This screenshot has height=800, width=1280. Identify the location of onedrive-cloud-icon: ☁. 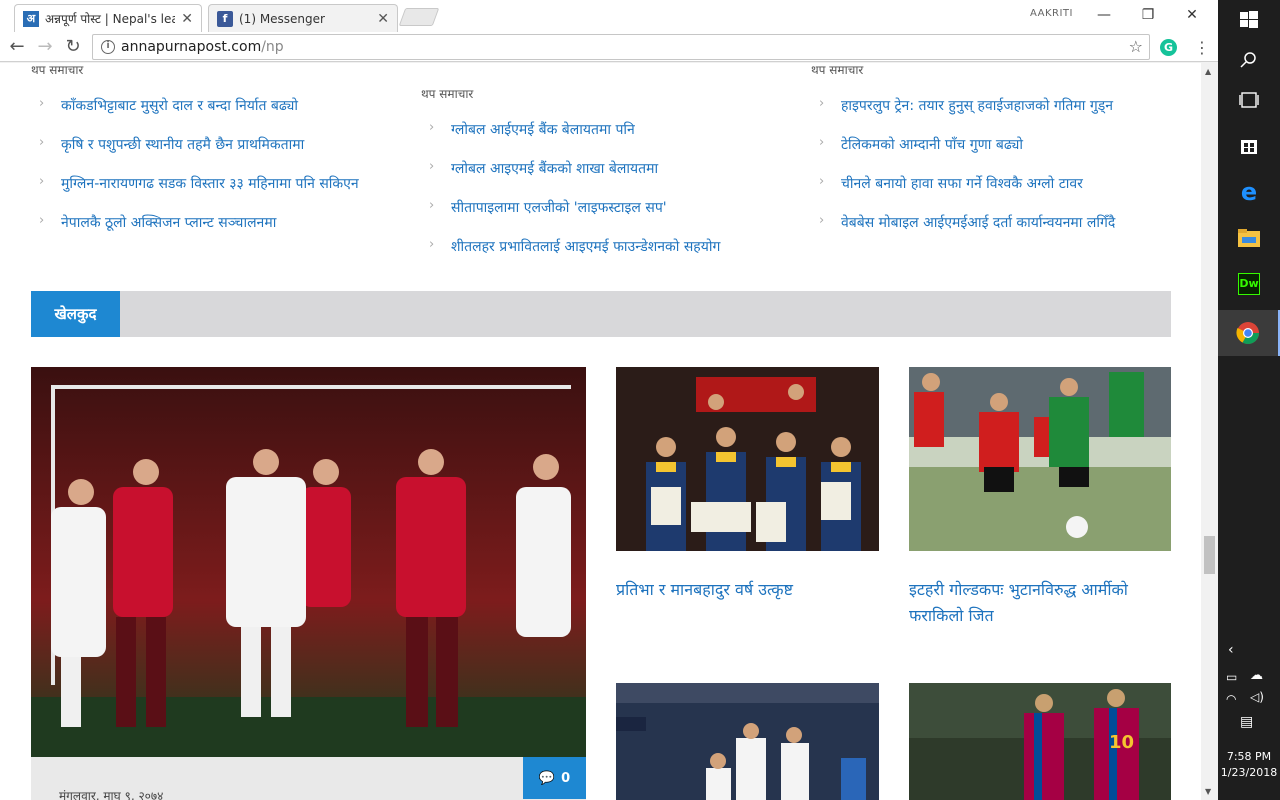
(1256, 675).